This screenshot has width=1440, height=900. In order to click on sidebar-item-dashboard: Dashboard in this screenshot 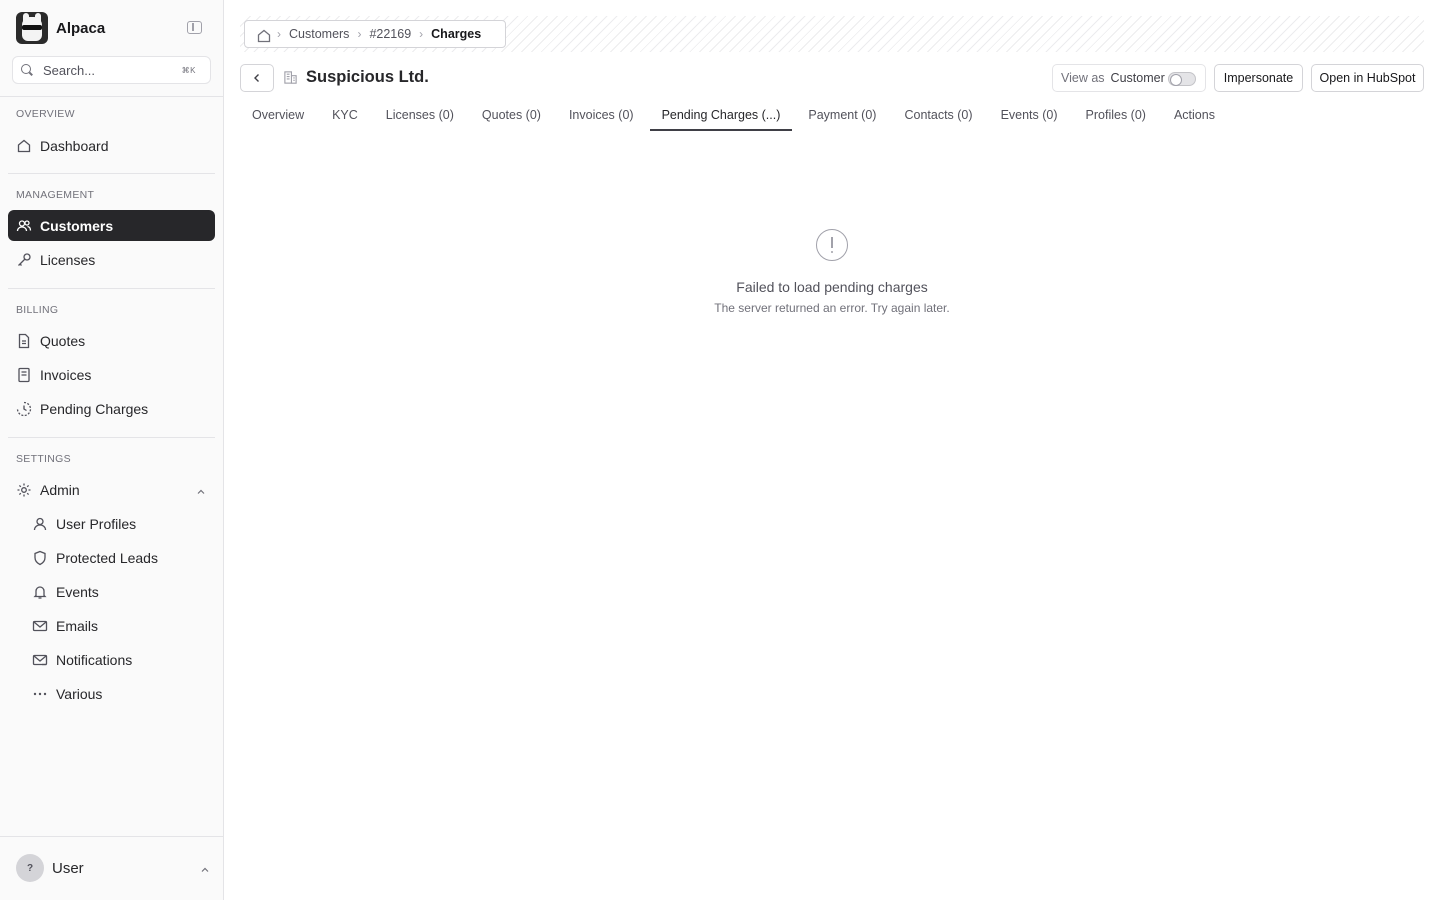, I will do `click(111, 145)`.